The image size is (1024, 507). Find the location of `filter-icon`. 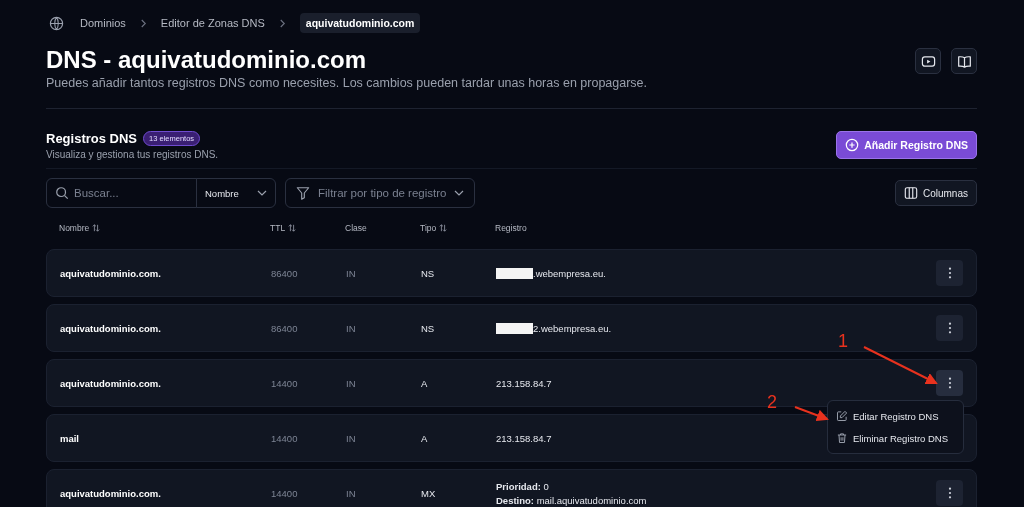

filter-icon is located at coordinates (303, 193).